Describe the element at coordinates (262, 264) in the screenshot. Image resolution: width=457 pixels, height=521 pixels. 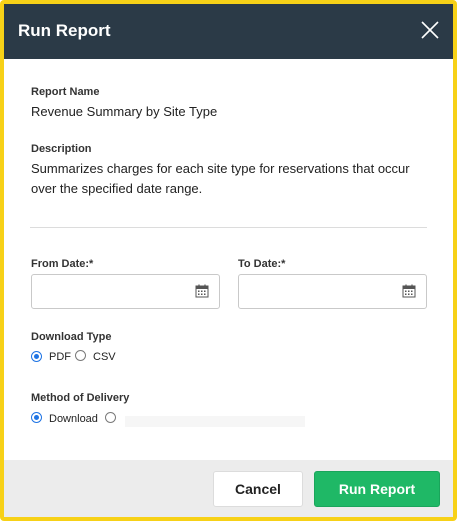
I see `to-date-label: To Date:*` at that location.